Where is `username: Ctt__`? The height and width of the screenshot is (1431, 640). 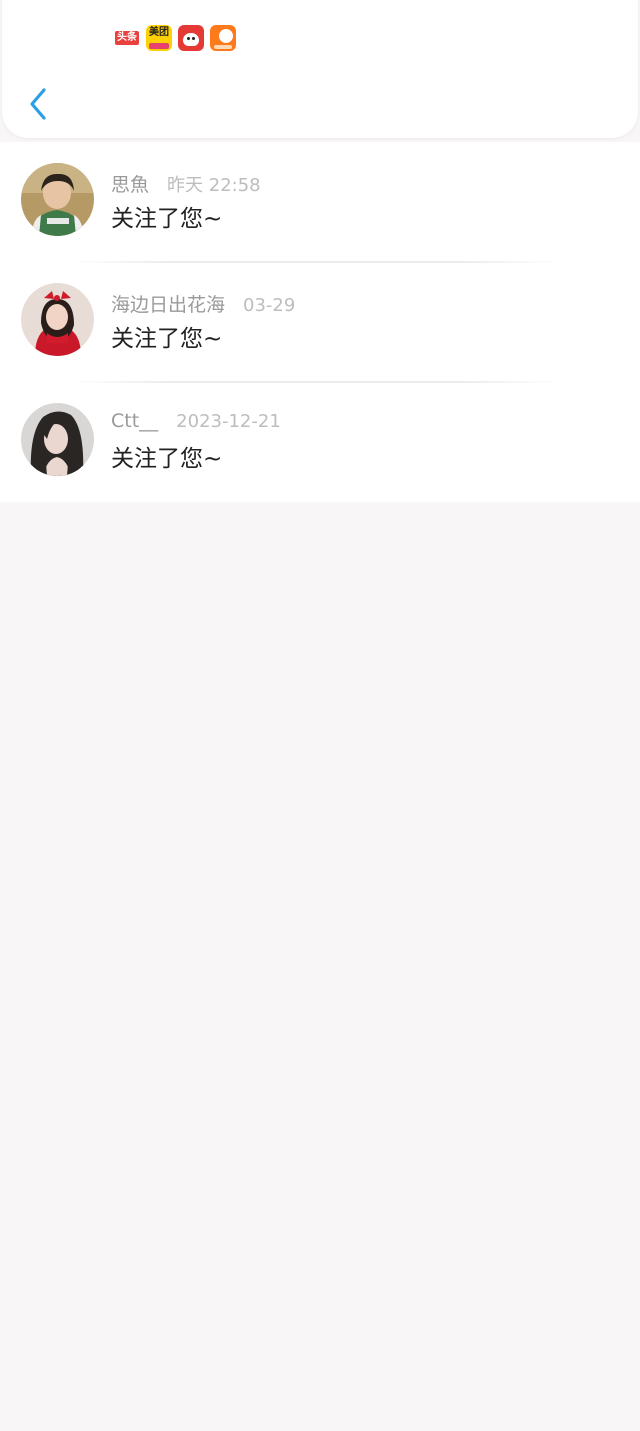 username: Ctt__ is located at coordinates (134, 421).